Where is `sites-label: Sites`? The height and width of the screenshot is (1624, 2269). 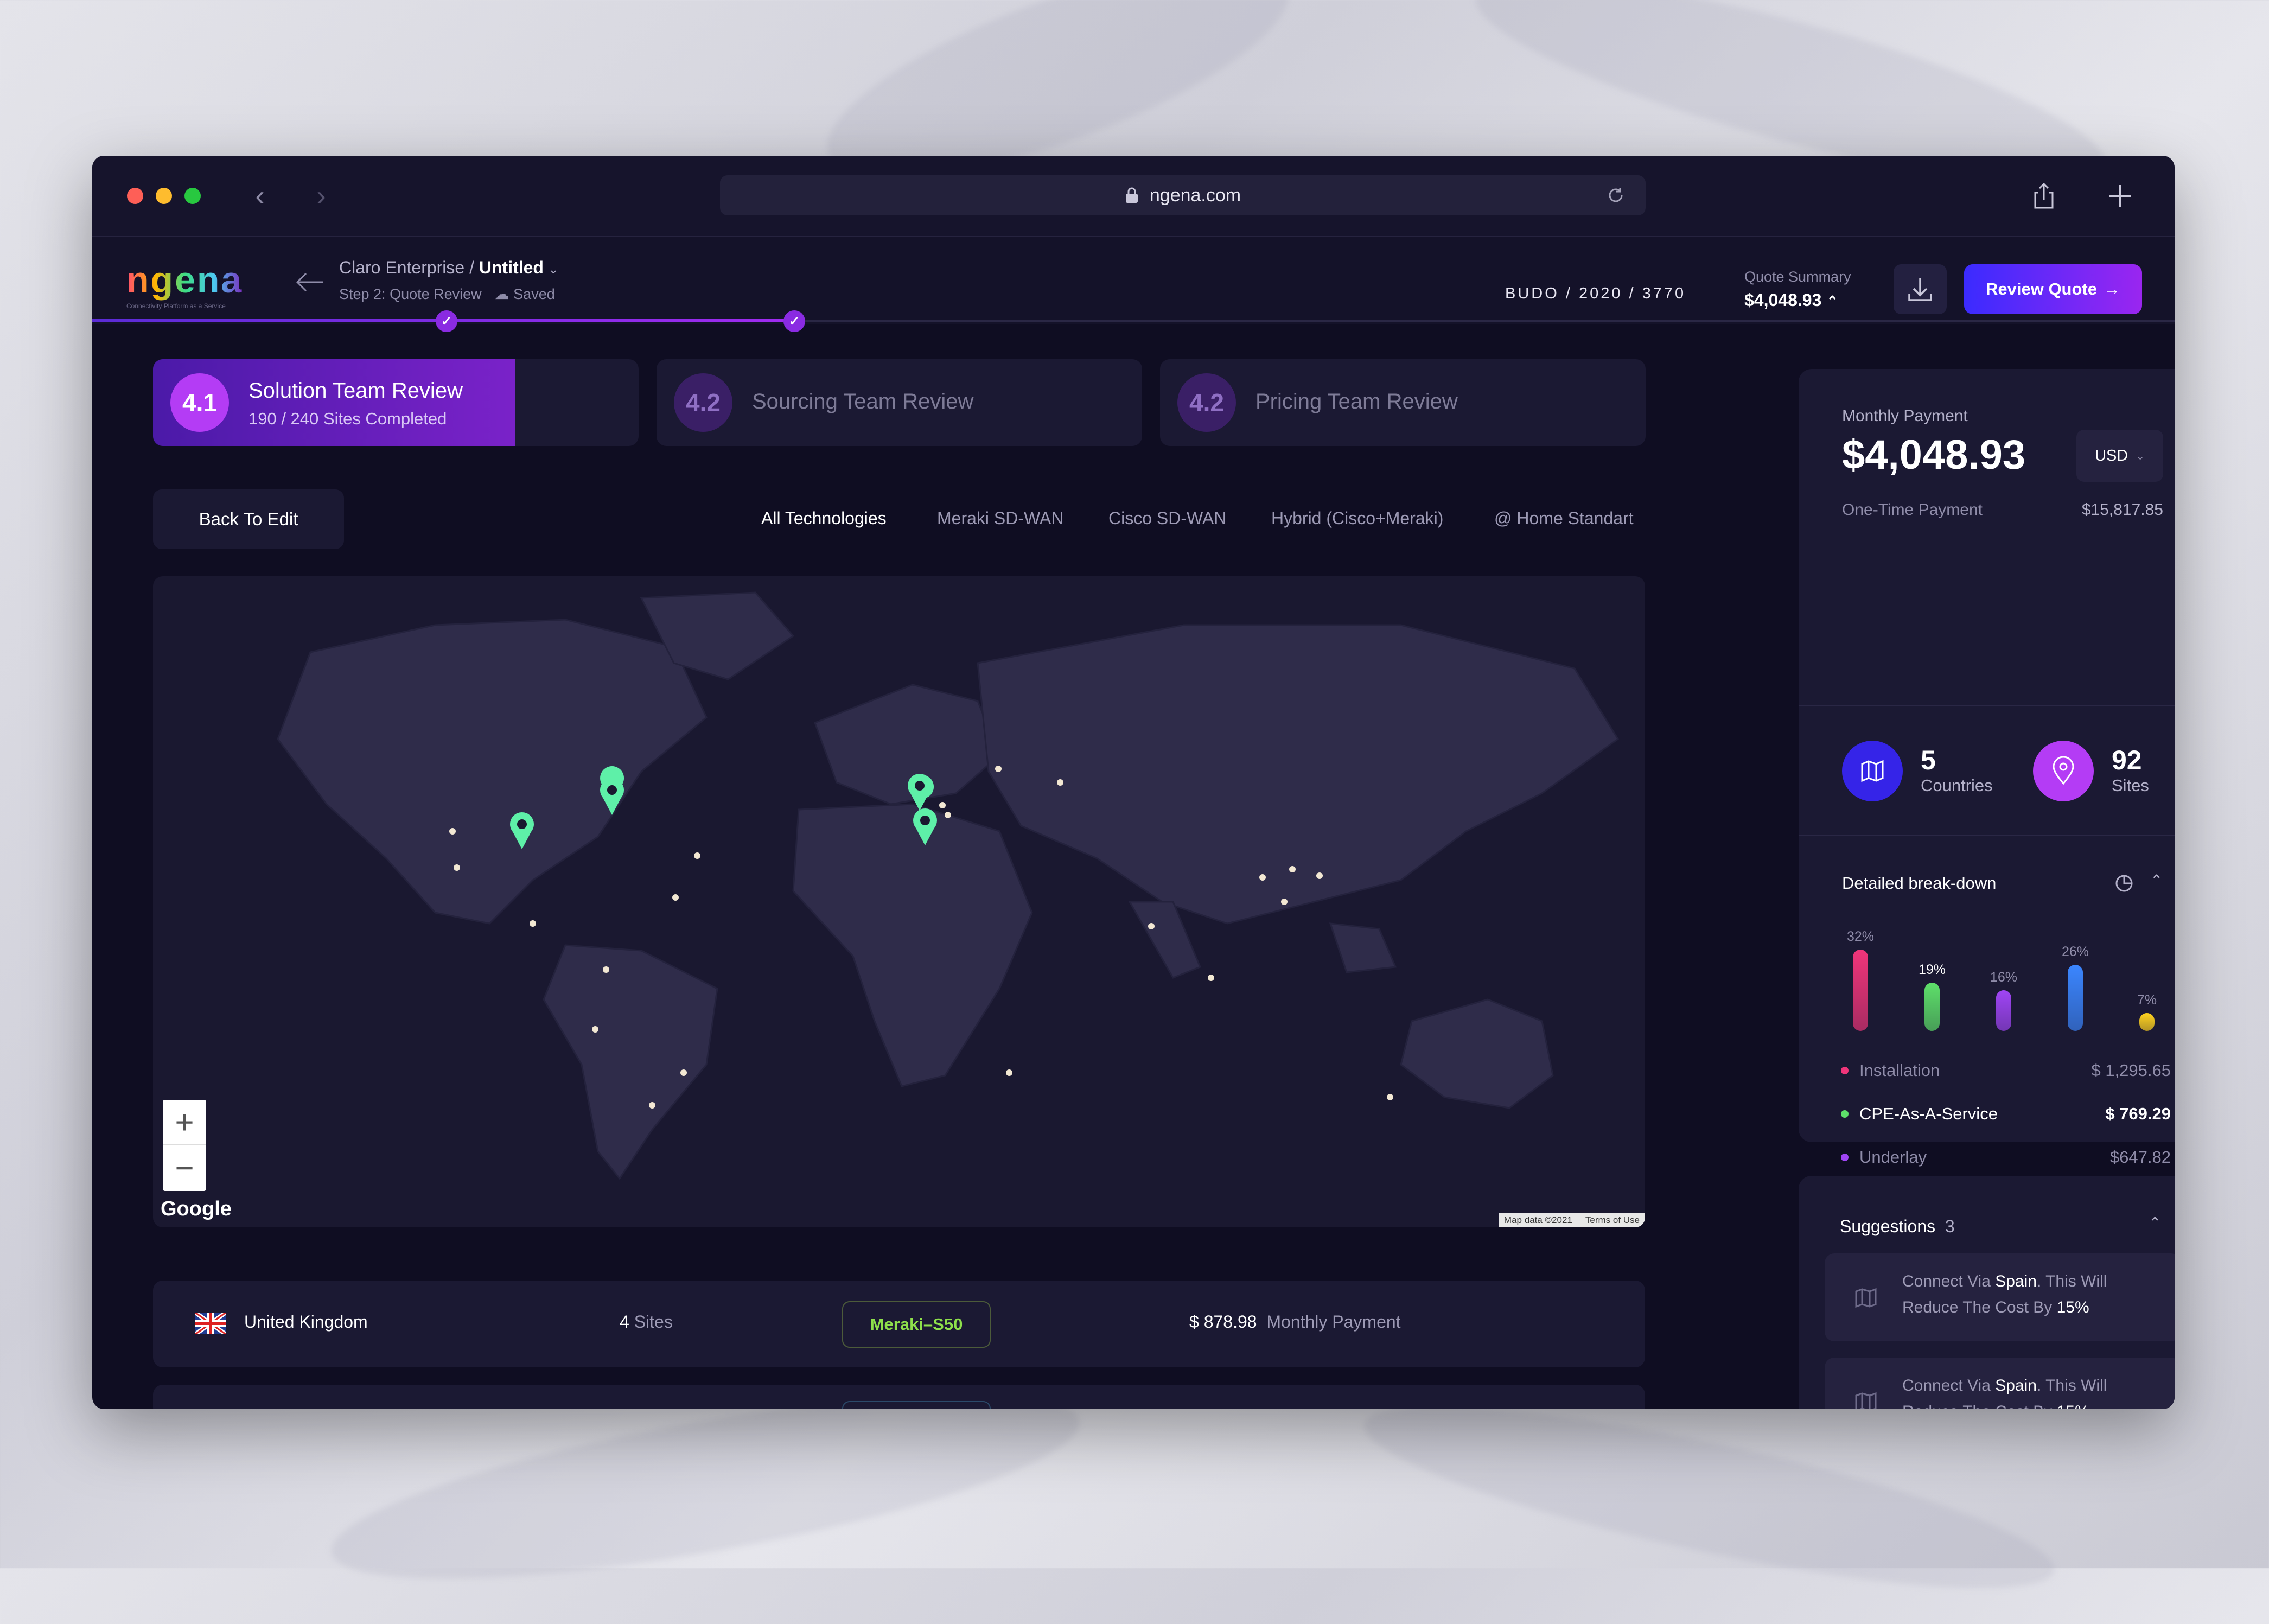 sites-label: Sites is located at coordinates (2130, 785).